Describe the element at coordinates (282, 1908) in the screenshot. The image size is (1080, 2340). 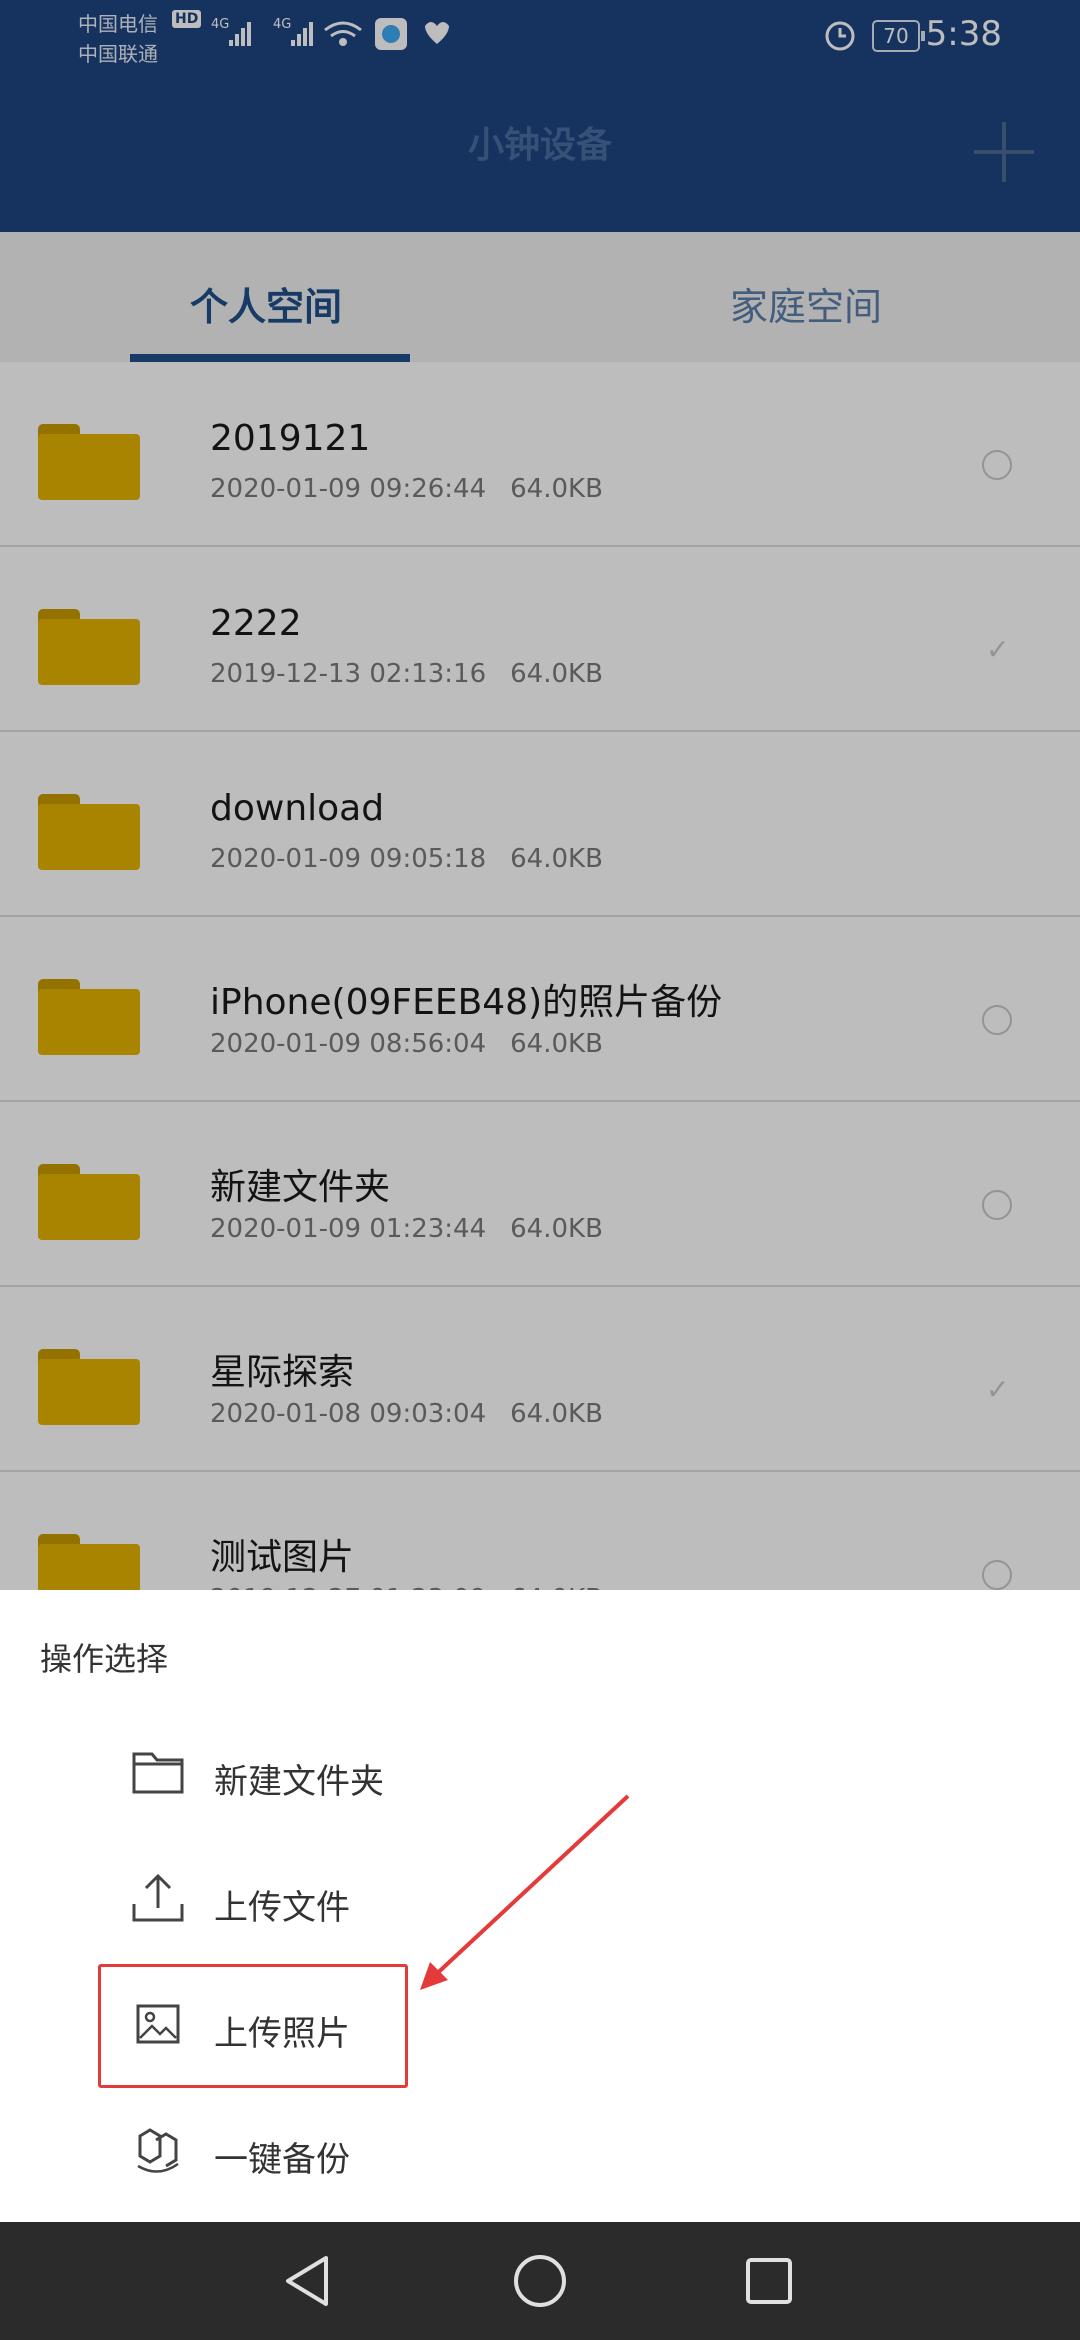
I see `upload-file-label: 上传文件` at that location.